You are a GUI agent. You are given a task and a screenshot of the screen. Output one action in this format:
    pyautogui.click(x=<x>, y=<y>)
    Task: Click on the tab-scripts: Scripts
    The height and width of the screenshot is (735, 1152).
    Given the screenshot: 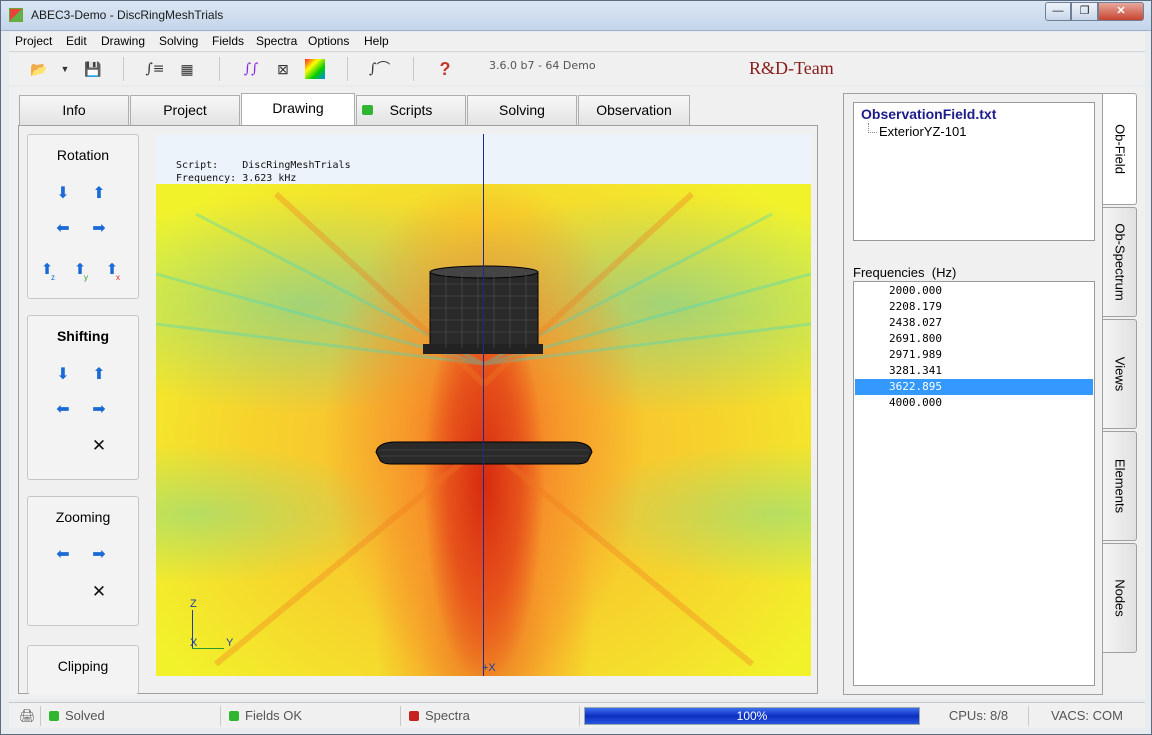 What is the action you would take?
    pyautogui.click(x=411, y=110)
    